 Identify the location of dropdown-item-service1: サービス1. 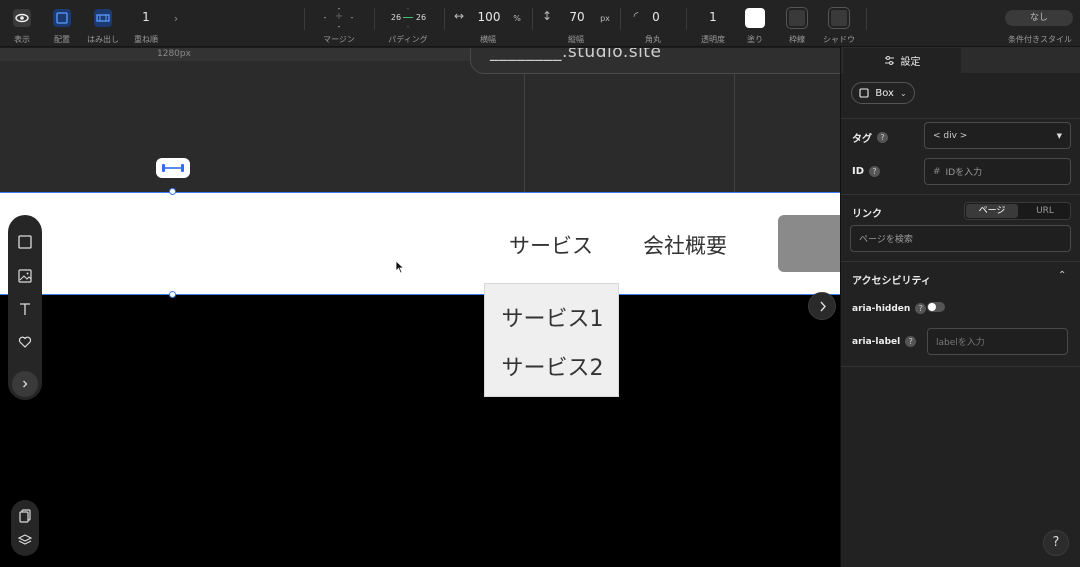
(552, 317).